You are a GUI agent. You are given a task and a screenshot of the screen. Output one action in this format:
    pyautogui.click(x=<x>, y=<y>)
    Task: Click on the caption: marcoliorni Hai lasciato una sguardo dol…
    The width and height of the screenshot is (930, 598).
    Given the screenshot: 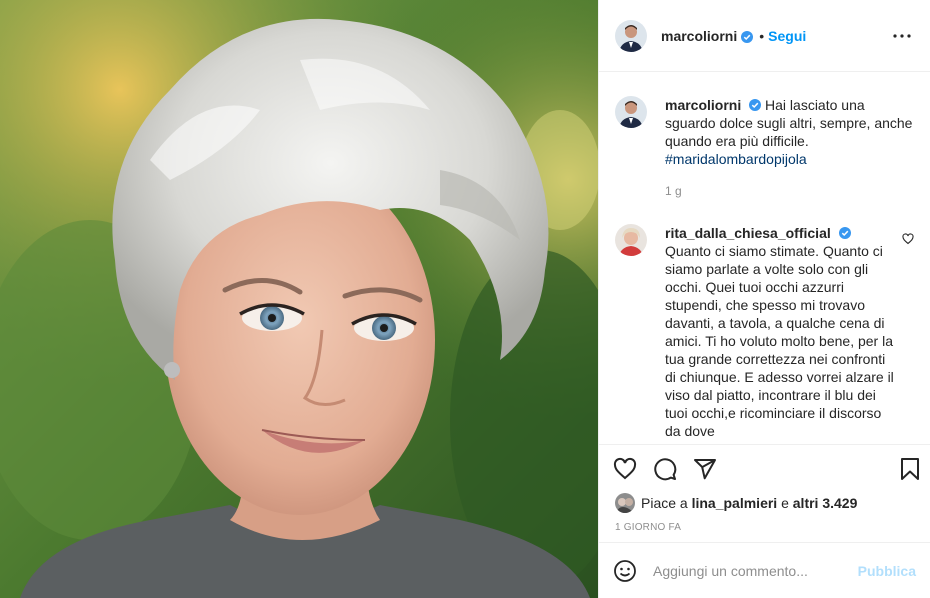 What is the action you would take?
    pyautogui.click(x=764, y=148)
    